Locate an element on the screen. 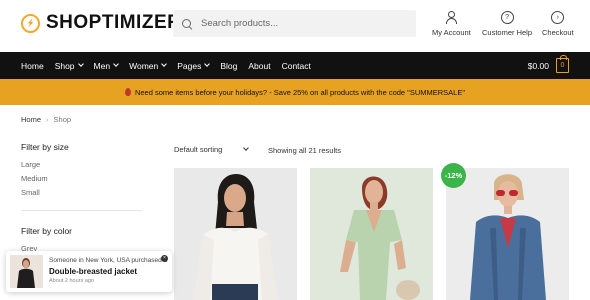  divider is located at coordinates (81, 210).